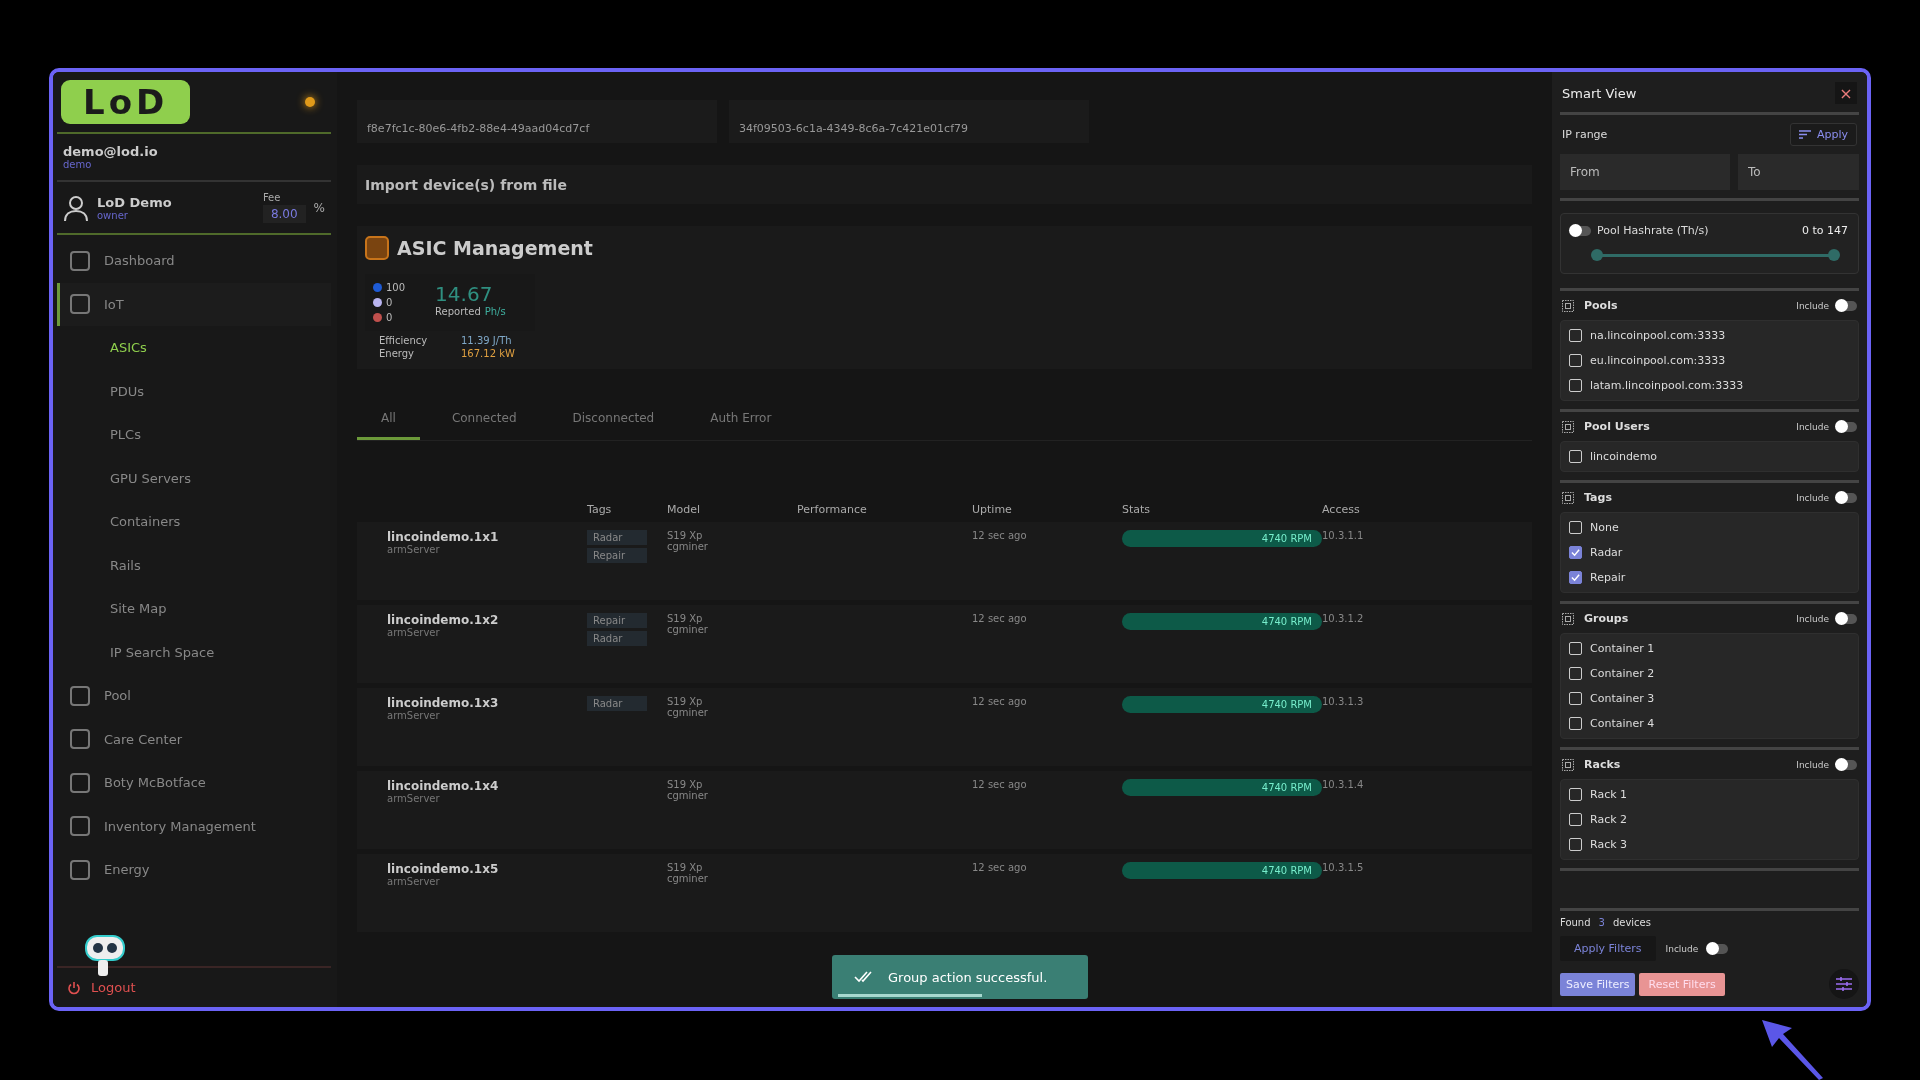 This screenshot has height=1080, width=1920. Describe the element at coordinates (396, 287) in the screenshot. I see `status-count: 100` at that location.